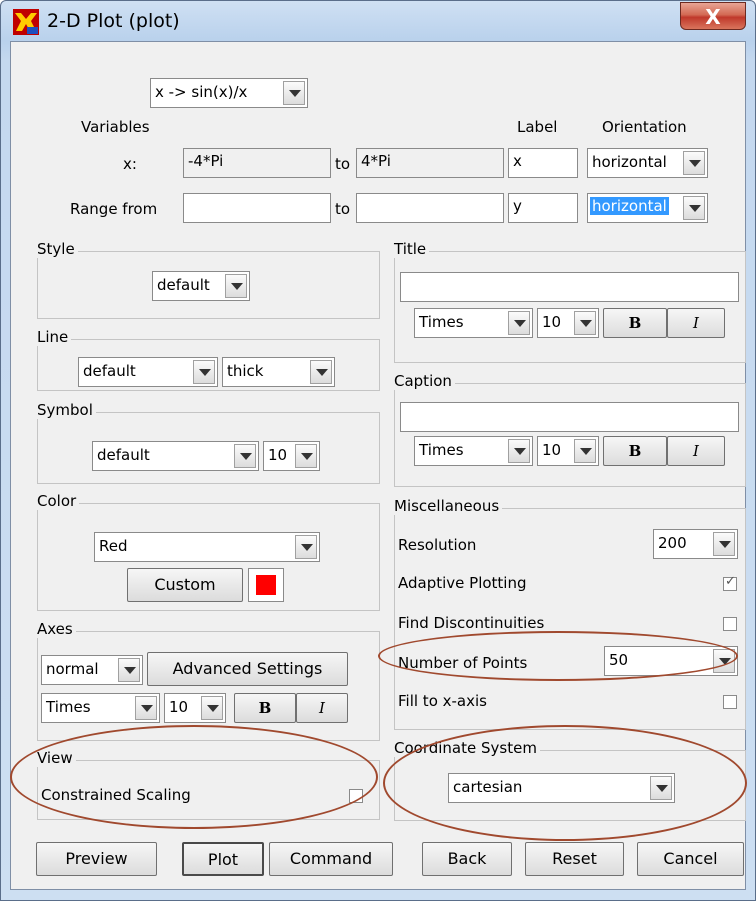 Image resolution: width=756 pixels, height=901 pixels. What do you see at coordinates (473, 451) in the screenshot?
I see `caption-font-select: Times` at bounding box center [473, 451].